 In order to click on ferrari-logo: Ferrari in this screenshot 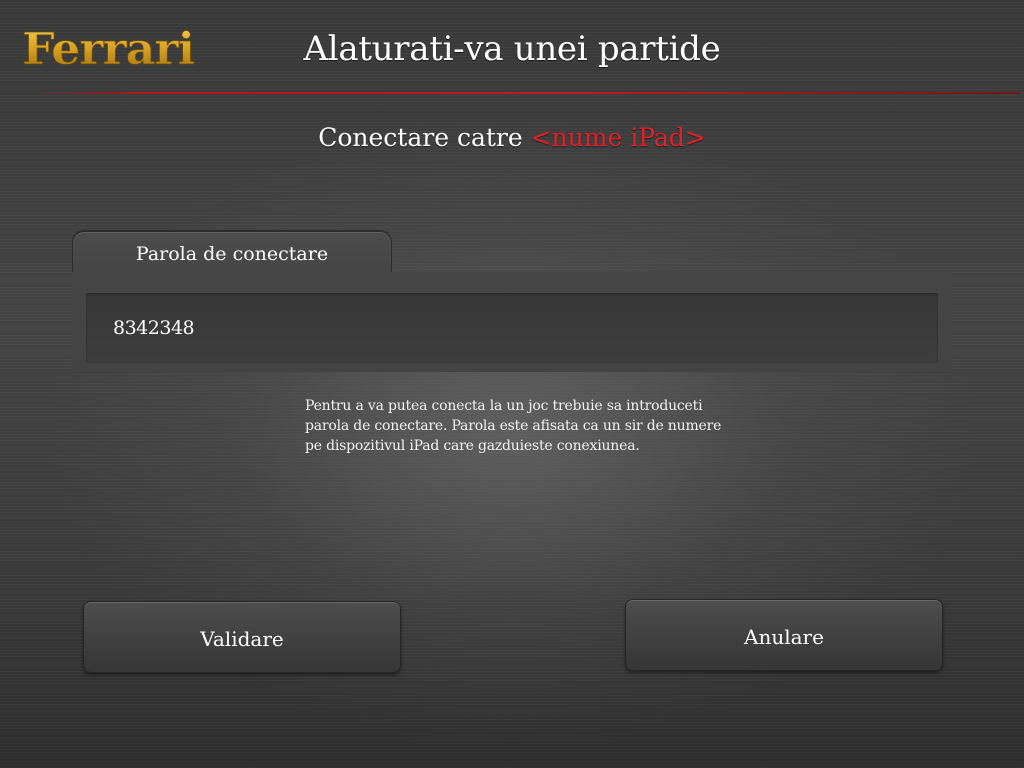, I will do `click(109, 48)`.